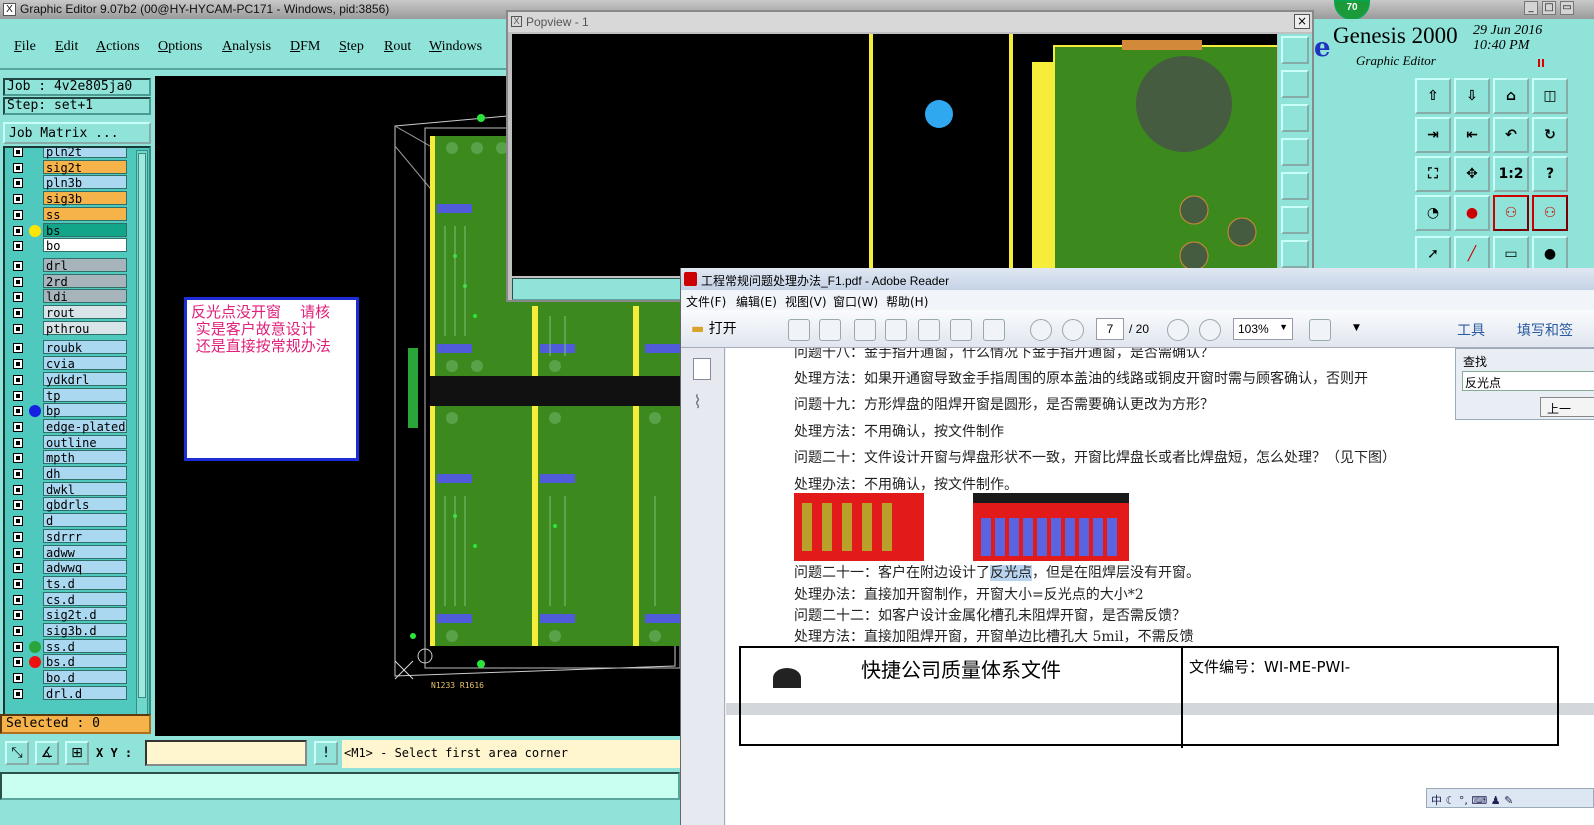 The height and width of the screenshot is (825, 1594). I want to click on layer-row: ldi, so click(68, 296).